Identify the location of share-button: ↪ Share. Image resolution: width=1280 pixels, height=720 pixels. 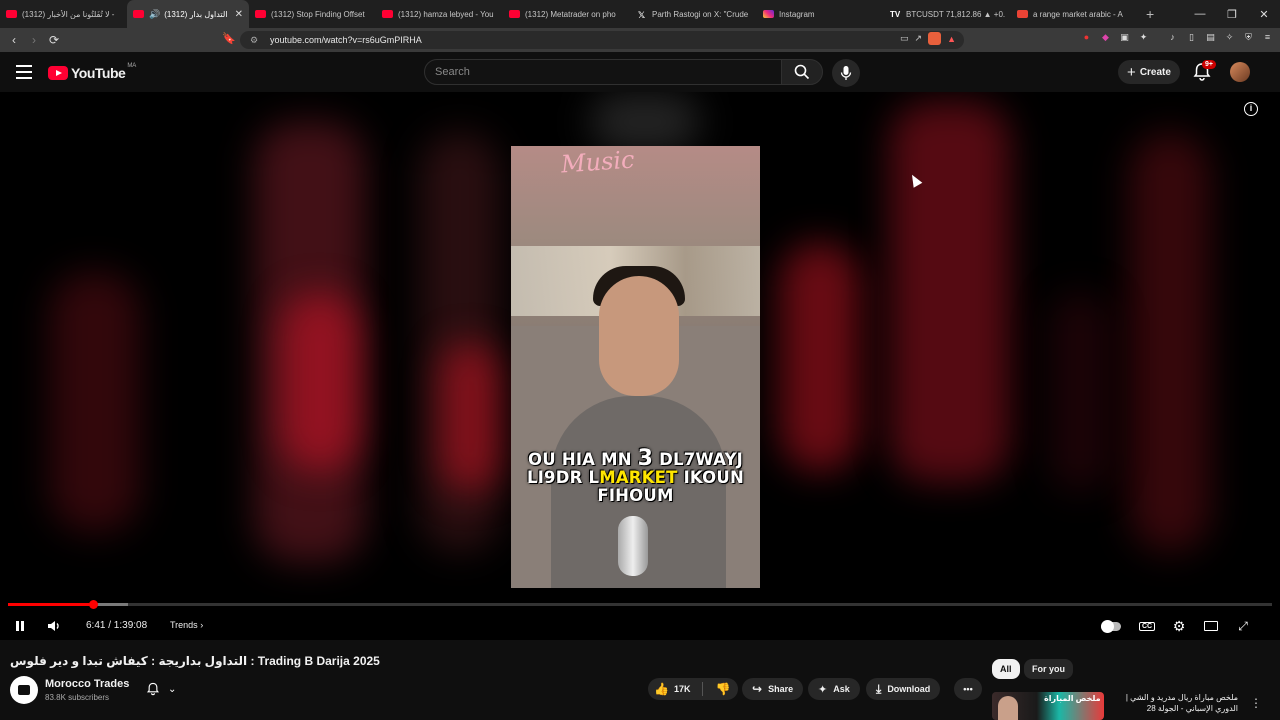
(773, 689).